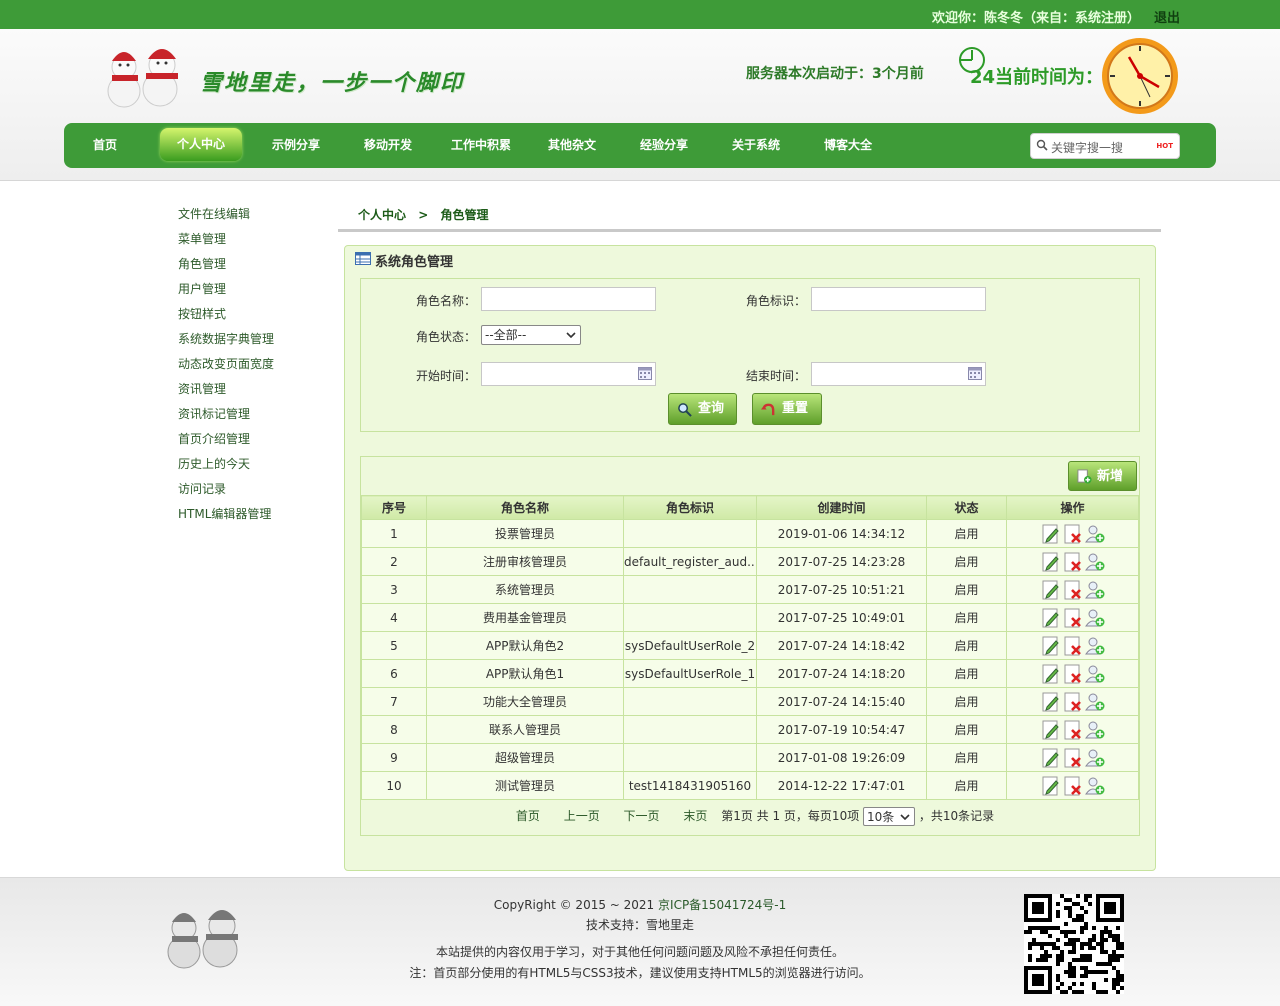 This screenshot has height=1006, width=1280. What do you see at coordinates (525, 507) in the screenshot?
I see `column-header: 角色名称` at bounding box center [525, 507].